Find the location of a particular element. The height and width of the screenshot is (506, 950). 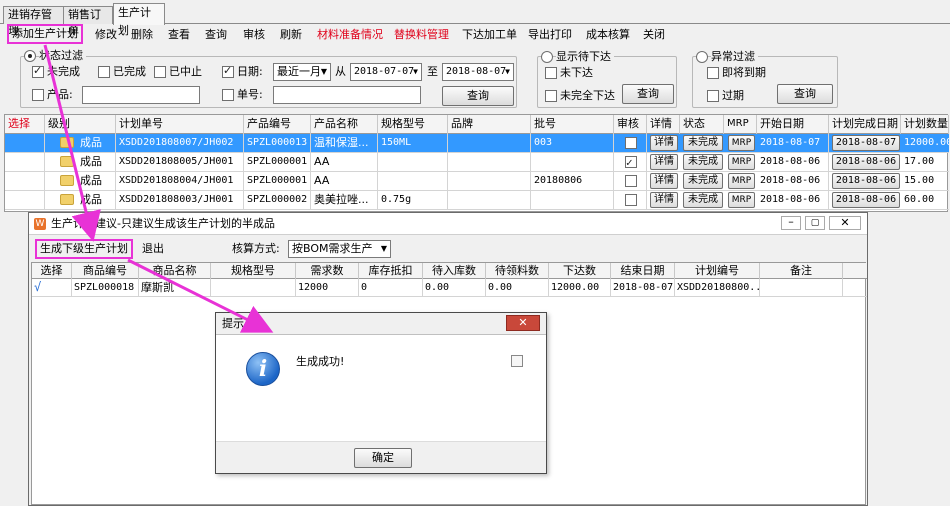

arrow-to-generate is located at coordinates (72, 143).